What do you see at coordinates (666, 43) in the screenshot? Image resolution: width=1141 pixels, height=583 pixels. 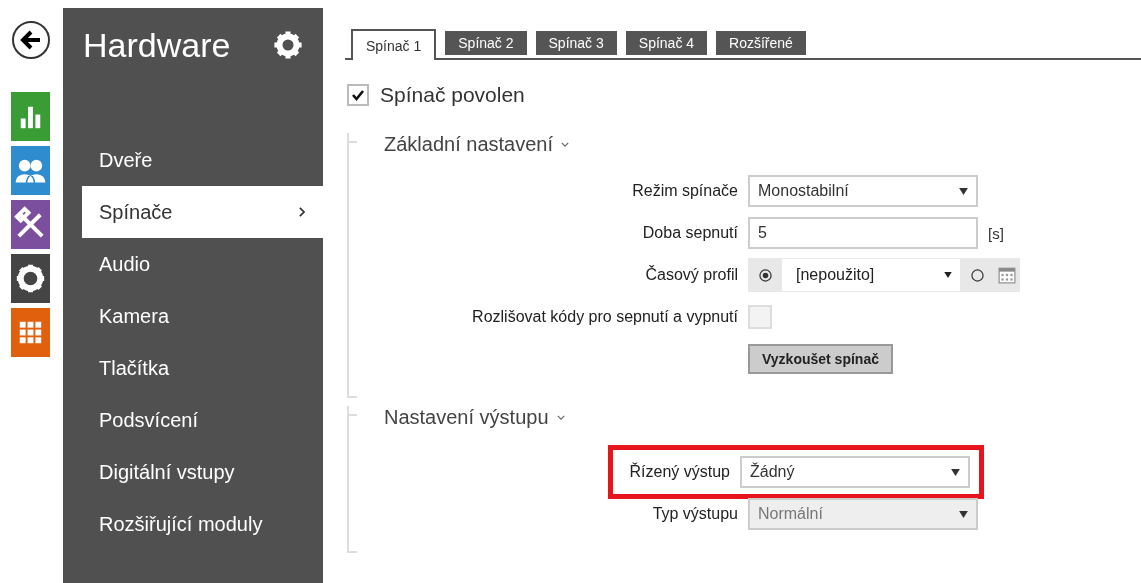 I see `tab: Spínač 4` at bounding box center [666, 43].